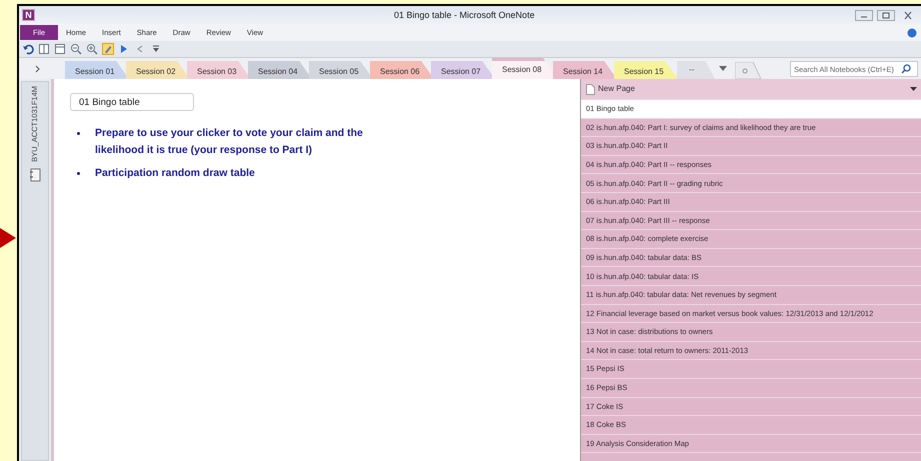 The height and width of the screenshot is (461, 921). Describe the element at coordinates (590, 89) in the screenshot. I see `page-icon` at that location.